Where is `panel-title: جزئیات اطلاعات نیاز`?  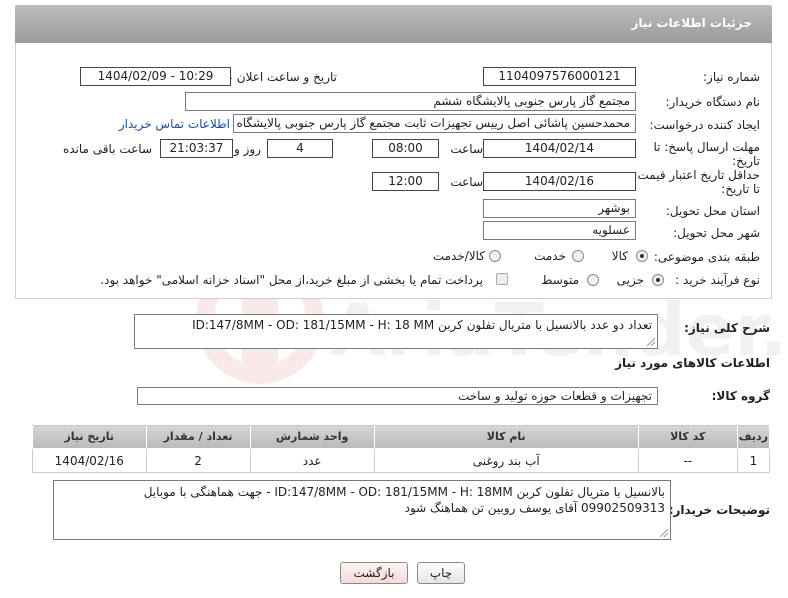
panel-title: جزئیات اطلاعات نیاز is located at coordinates (691, 23).